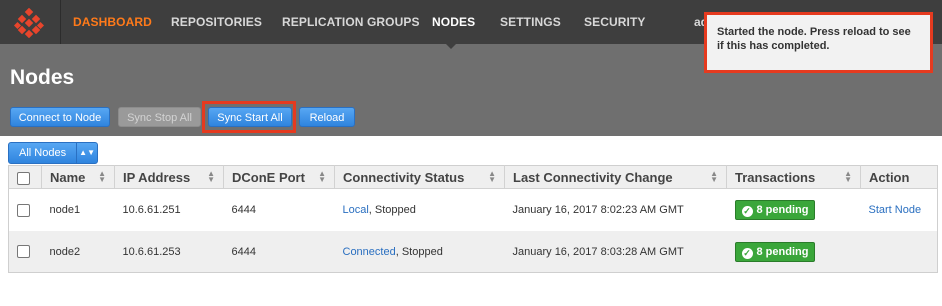  I want to click on nav-settings: SETTINGS, so click(530, 22).